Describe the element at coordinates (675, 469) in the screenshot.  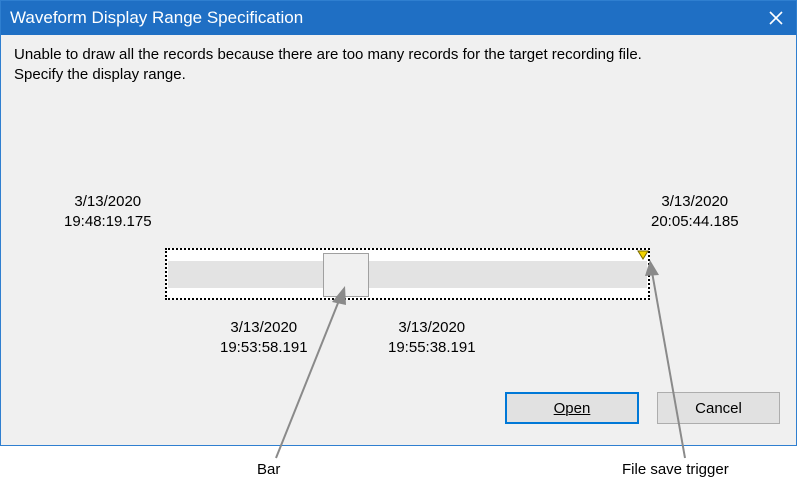
I see `file-save-trigger-annotation: File save trigger` at that location.